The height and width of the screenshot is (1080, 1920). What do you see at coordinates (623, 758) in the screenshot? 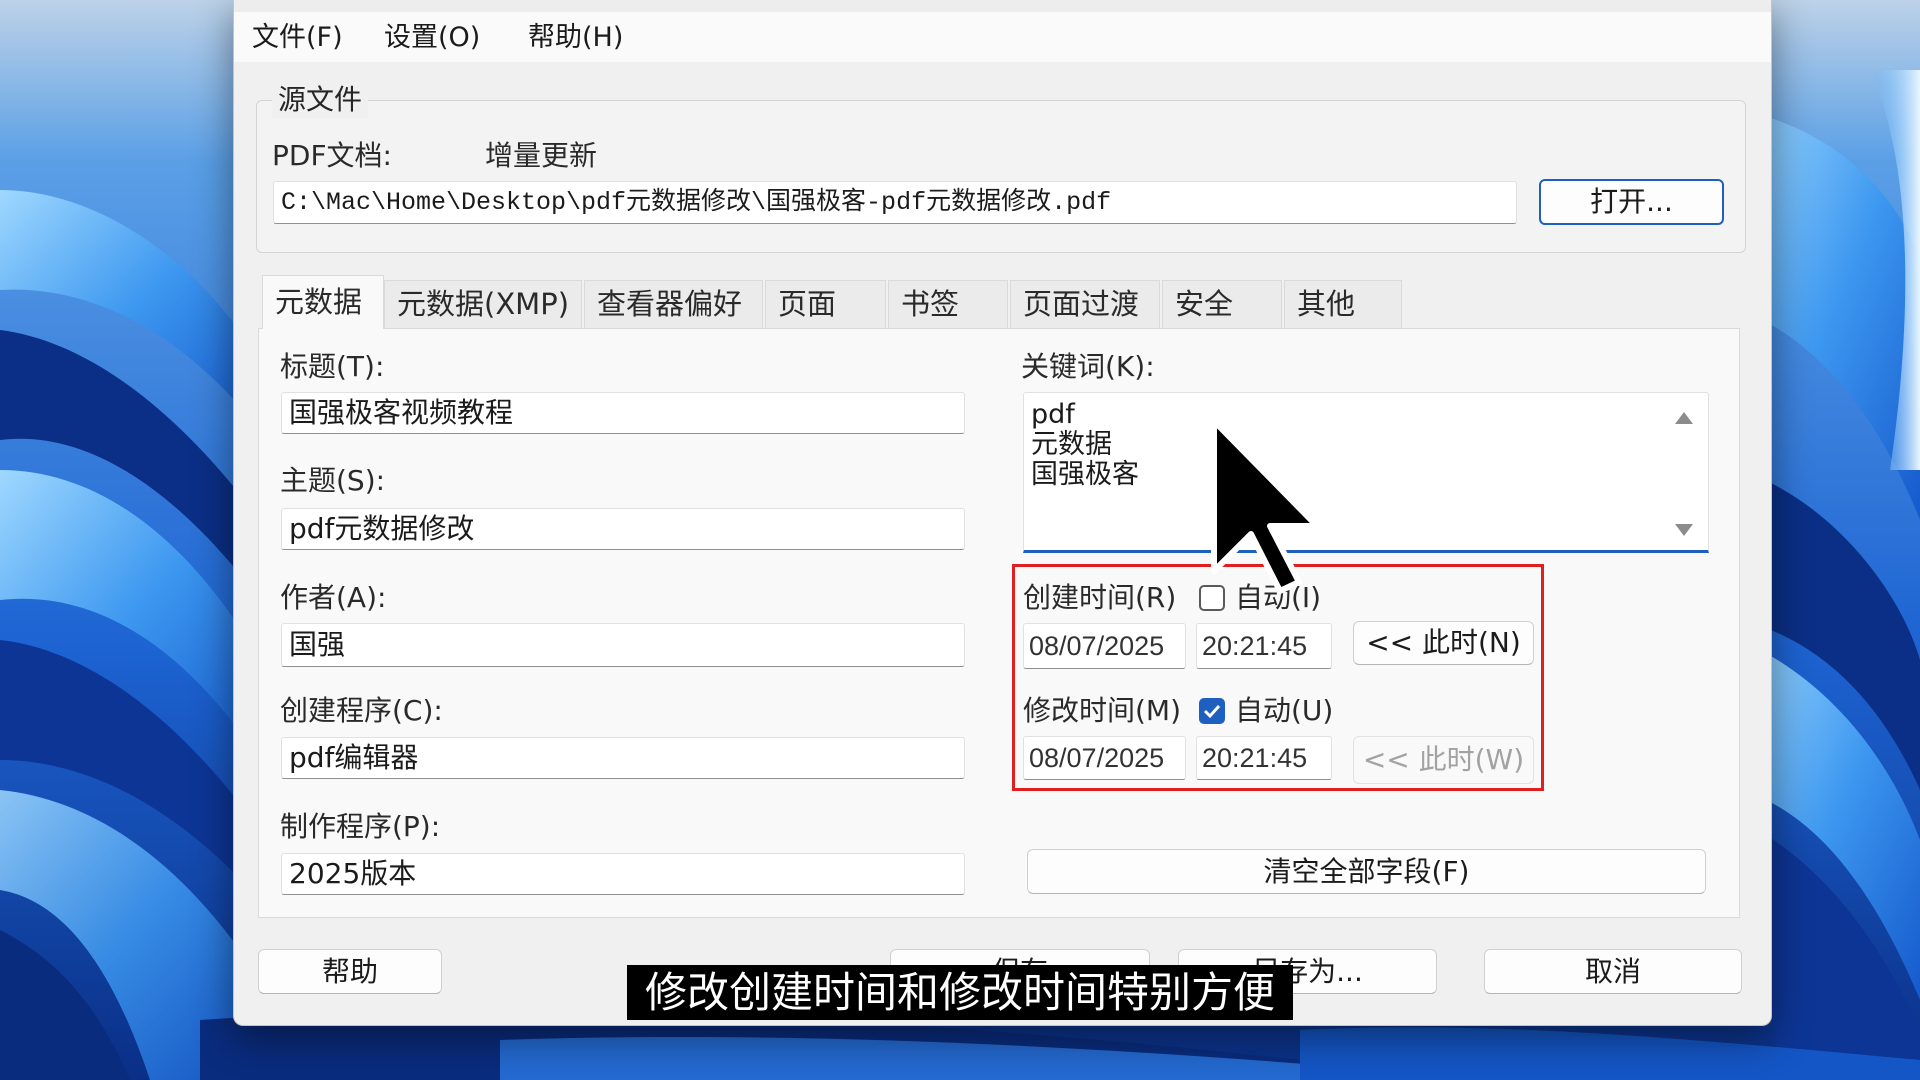
I see `creator-field: pdf编辑器` at bounding box center [623, 758].